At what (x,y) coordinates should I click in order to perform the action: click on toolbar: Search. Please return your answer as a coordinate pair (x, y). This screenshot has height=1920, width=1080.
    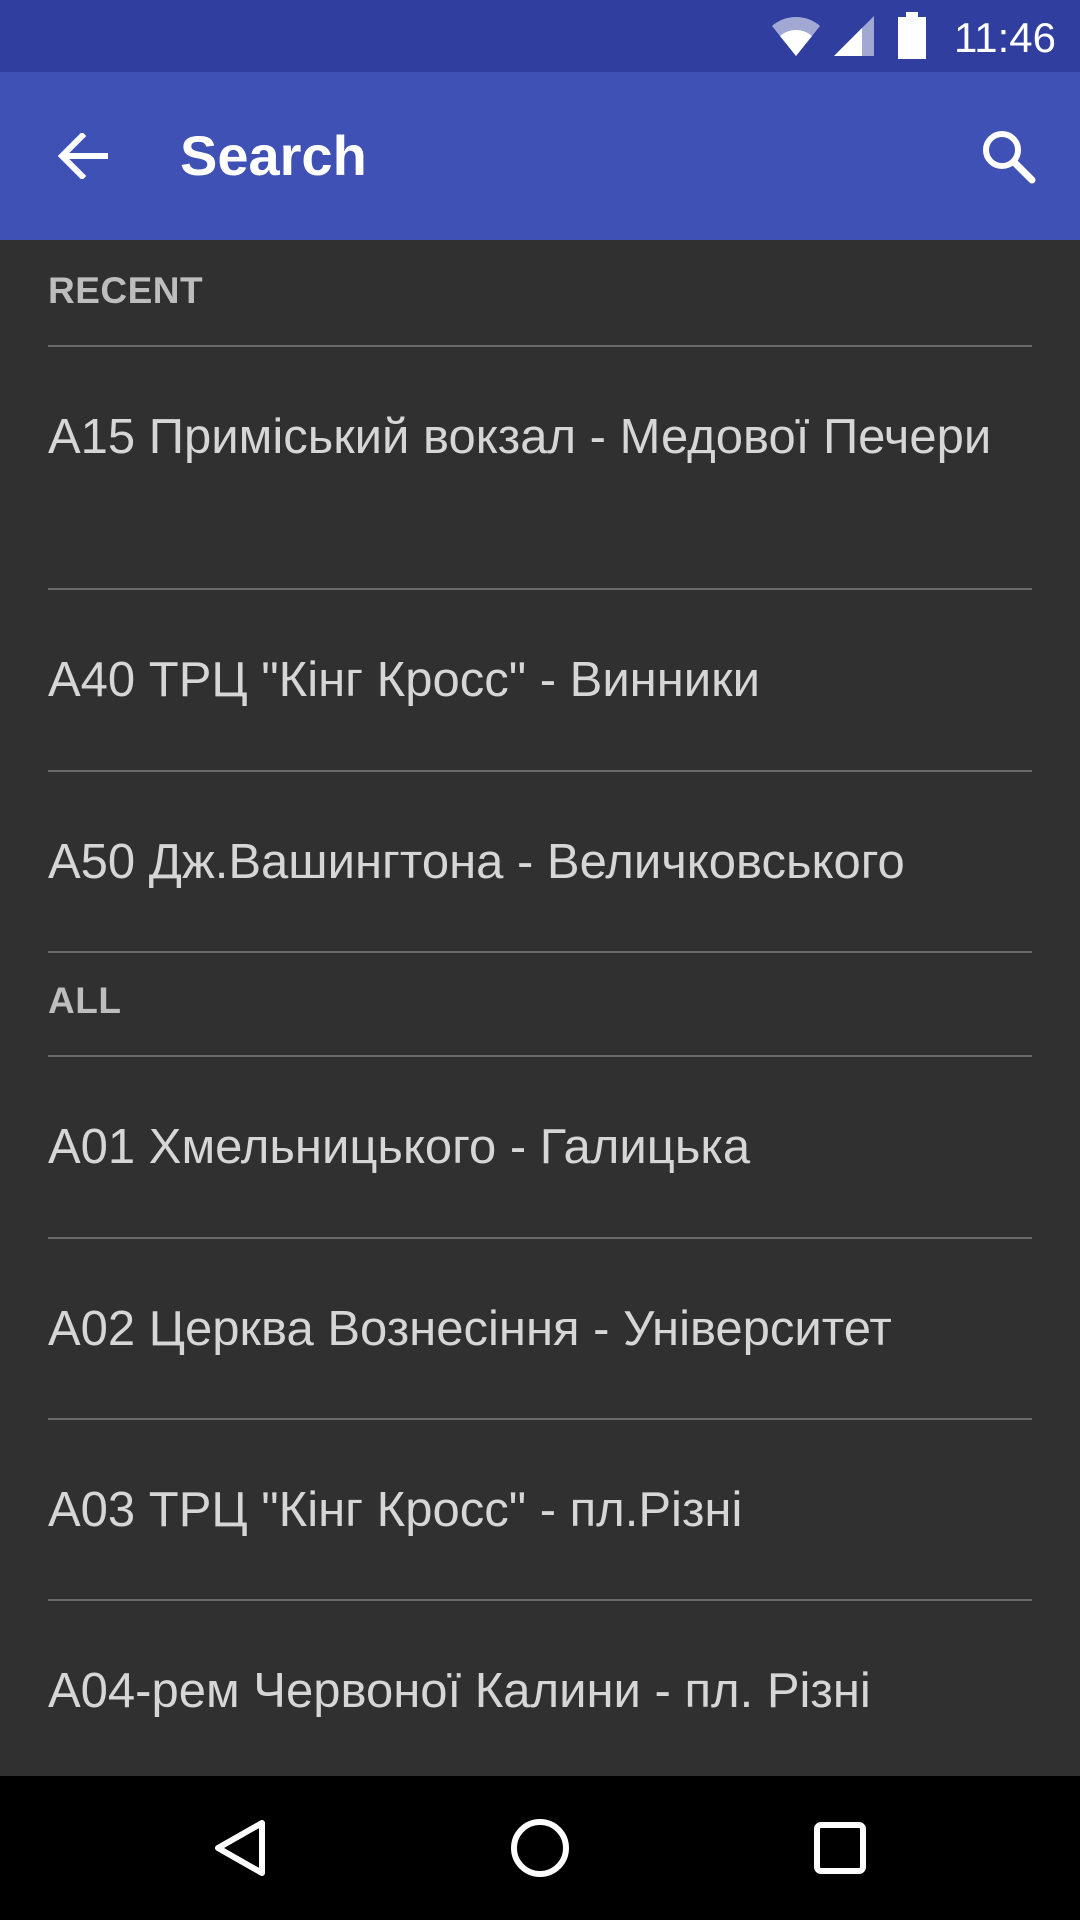
    Looking at the image, I should click on (540, 156).